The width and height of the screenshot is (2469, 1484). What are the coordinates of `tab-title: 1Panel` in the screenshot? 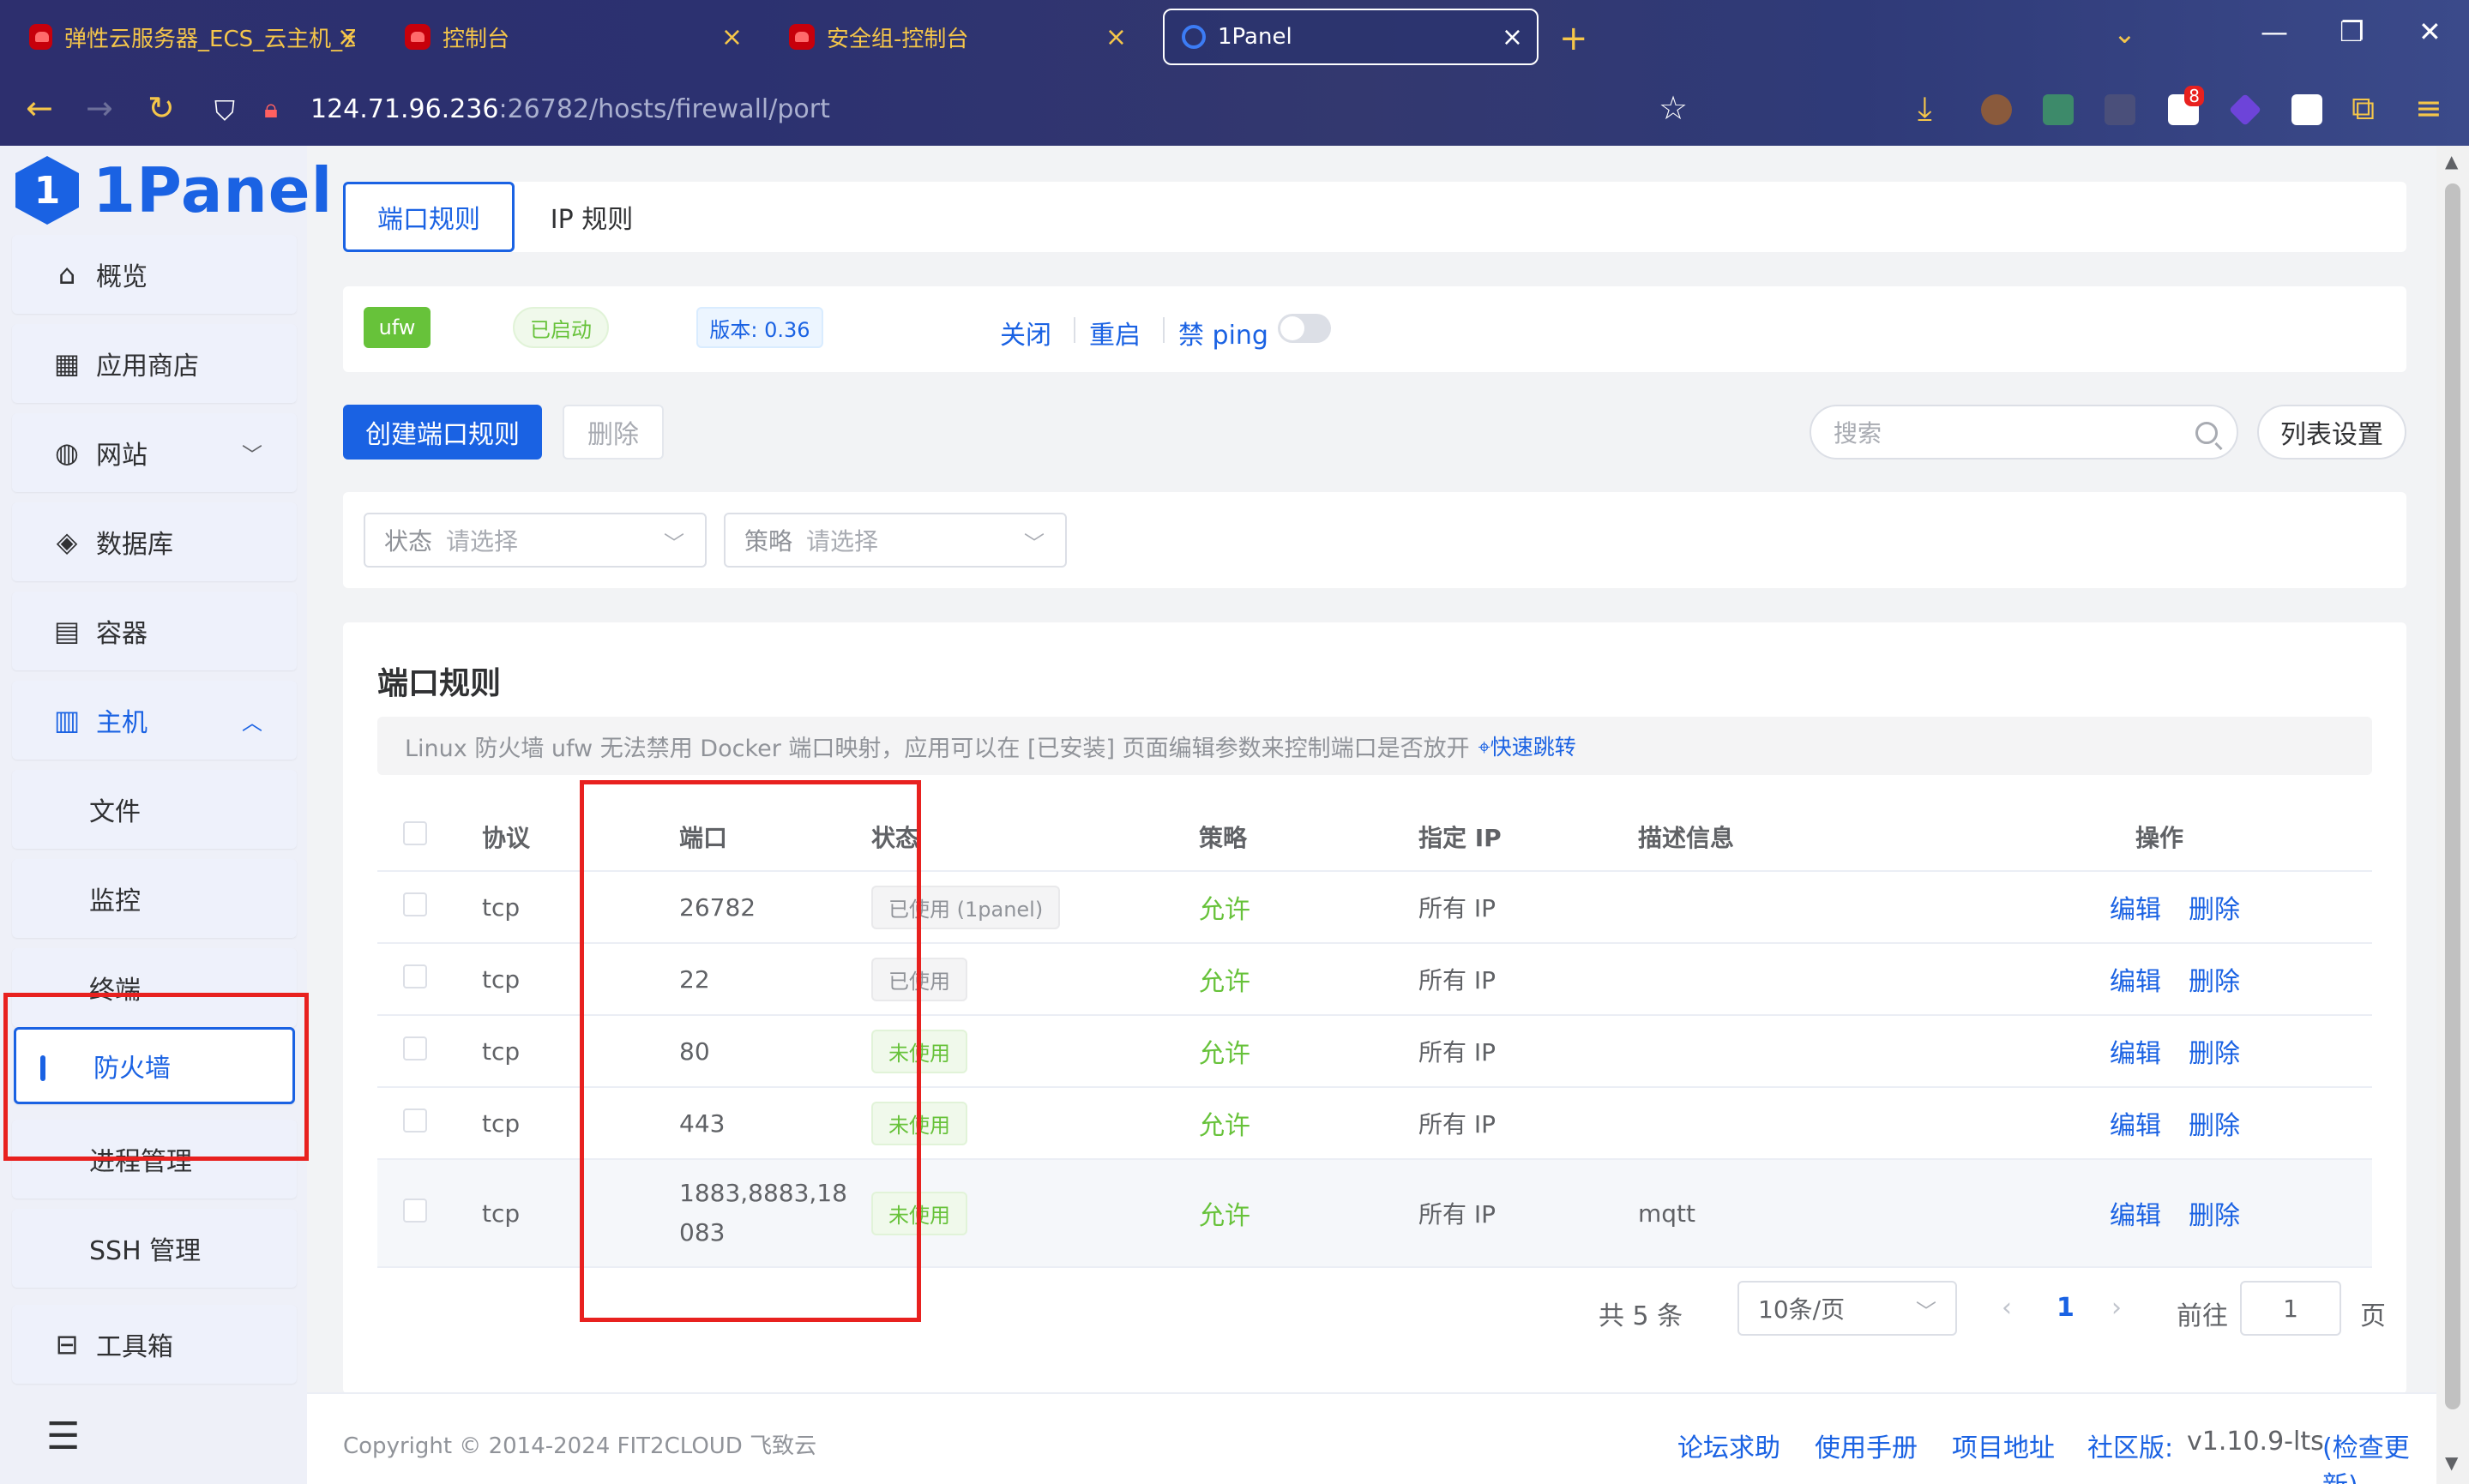 It's located at (1255, 37).